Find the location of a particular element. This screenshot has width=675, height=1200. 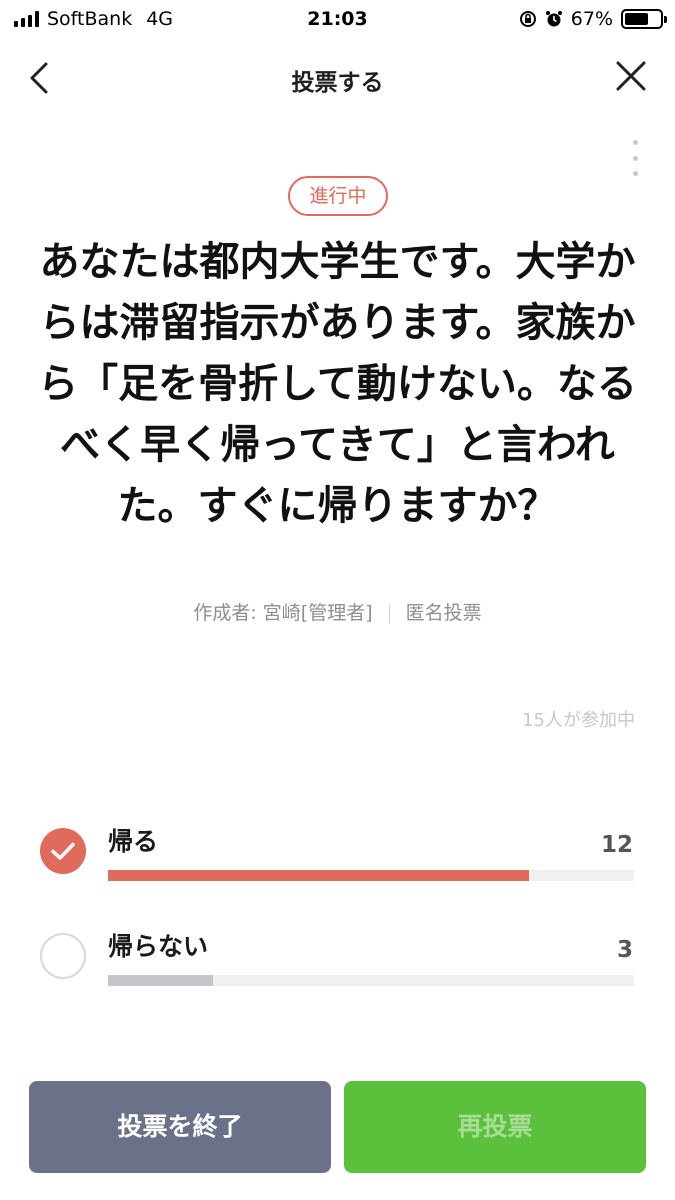

header: 投票する is located at coordinates (337, 77).